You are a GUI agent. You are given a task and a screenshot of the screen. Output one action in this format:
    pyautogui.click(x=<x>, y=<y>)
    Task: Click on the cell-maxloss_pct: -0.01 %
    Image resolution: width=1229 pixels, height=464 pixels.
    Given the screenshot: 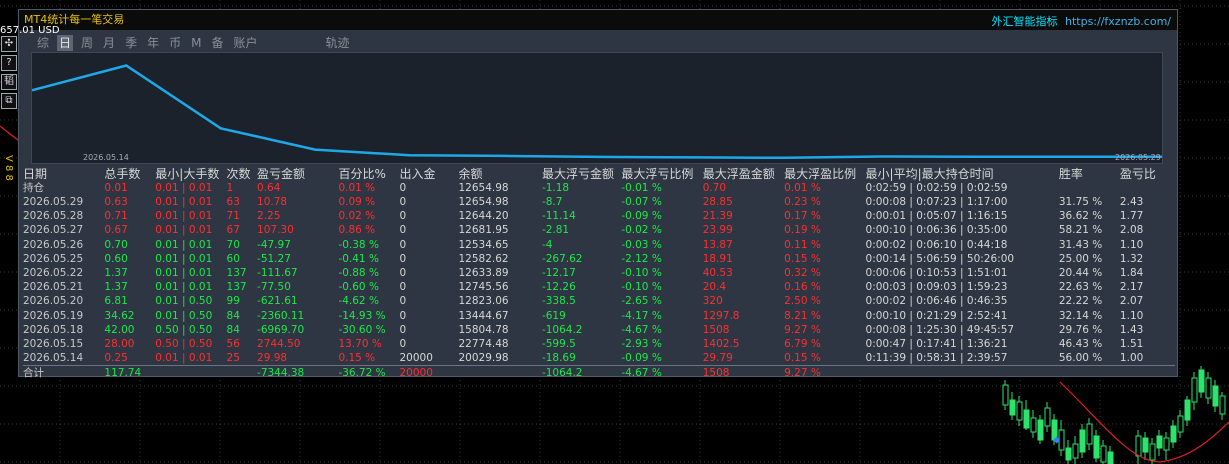 What is the action you would take?
    pyautogui.click(x=641, y=188)
    